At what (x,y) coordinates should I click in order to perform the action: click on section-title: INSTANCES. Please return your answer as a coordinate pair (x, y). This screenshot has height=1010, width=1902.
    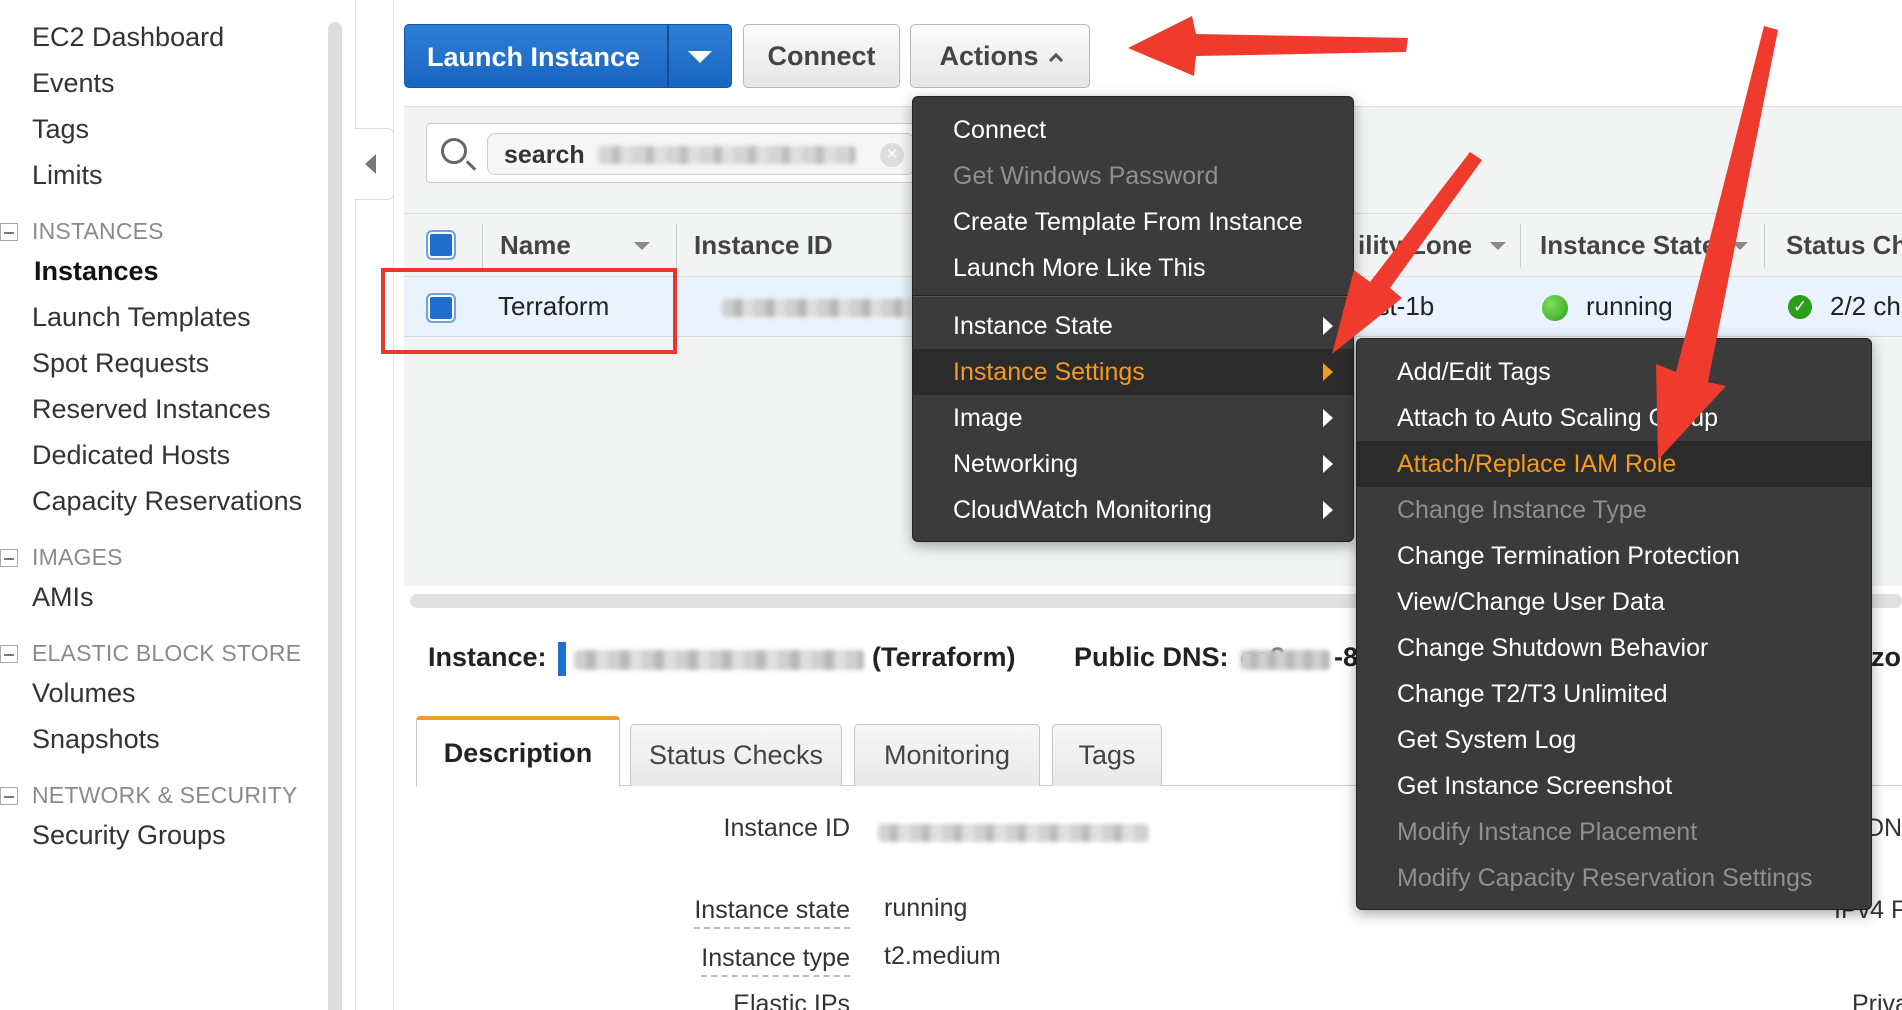
    Looking at the image, I should click on (98, 231).